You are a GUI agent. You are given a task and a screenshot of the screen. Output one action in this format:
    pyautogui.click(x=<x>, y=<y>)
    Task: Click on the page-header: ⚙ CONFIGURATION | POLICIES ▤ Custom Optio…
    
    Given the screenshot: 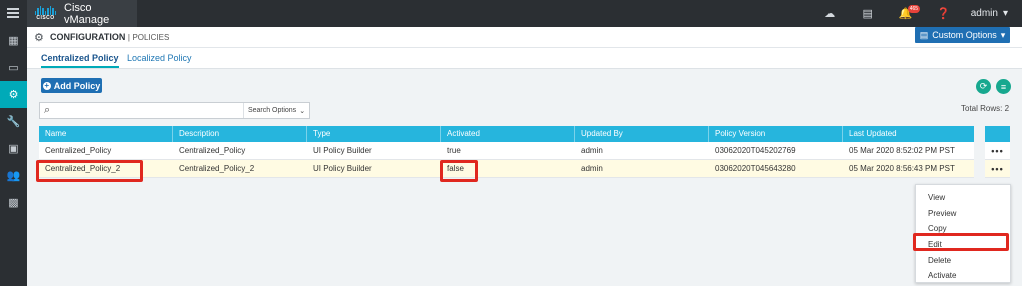 What is the action you would take?
    pyautogui.click(x=524, y=37)
    